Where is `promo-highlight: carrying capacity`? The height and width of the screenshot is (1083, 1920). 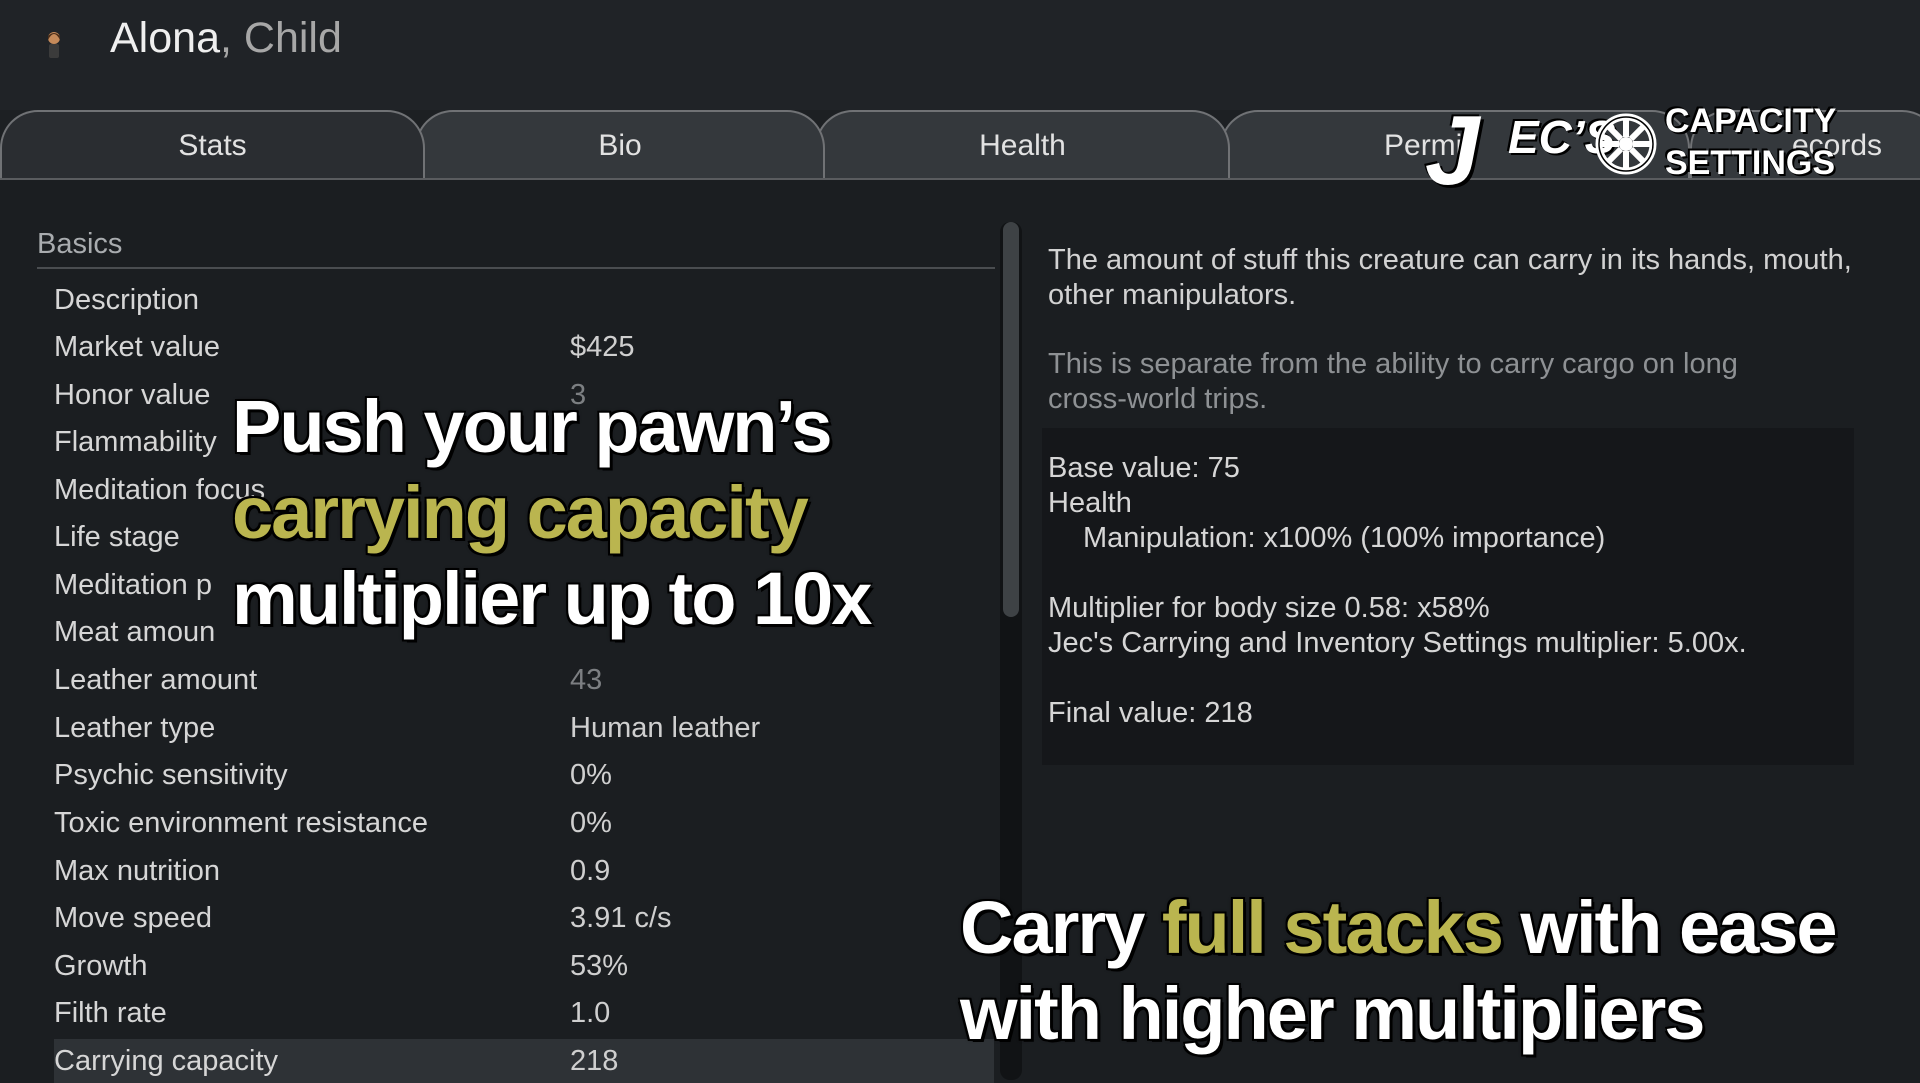
promo-highlight: carrying capacity is located at coordinates (520, 512).